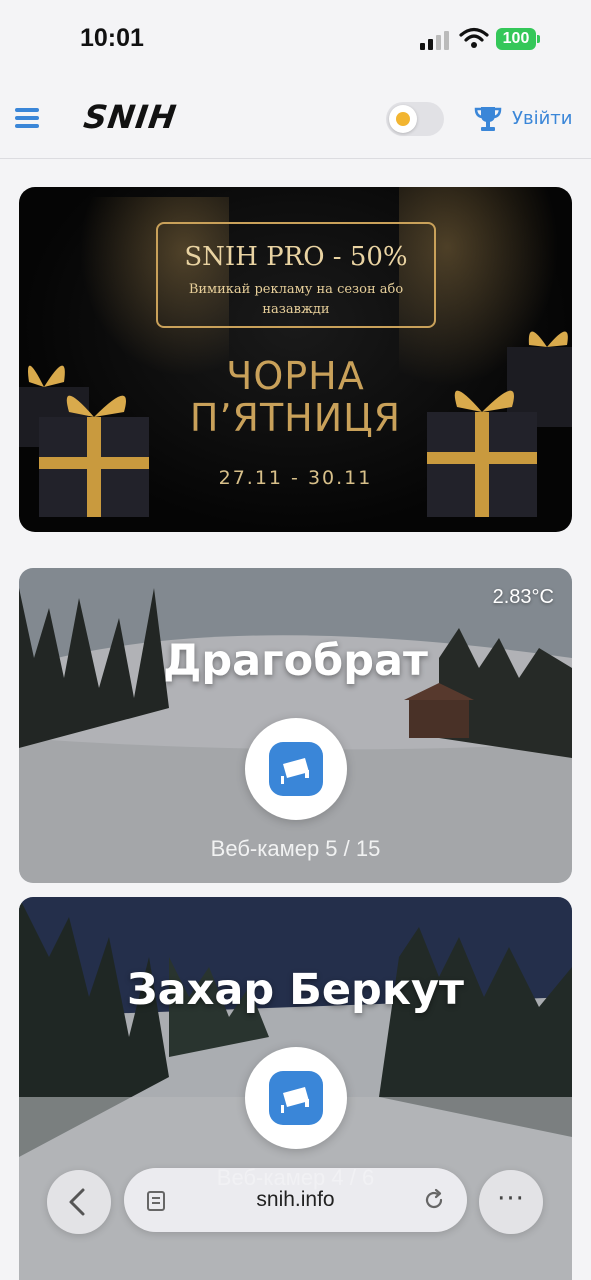 This screenshot has height=1280, width=591. What do you see at coordinates (295, 848) in the screenshot?
I see `webcam-count: Веб-камер 5 / 15` at bounding box center [295, 848].